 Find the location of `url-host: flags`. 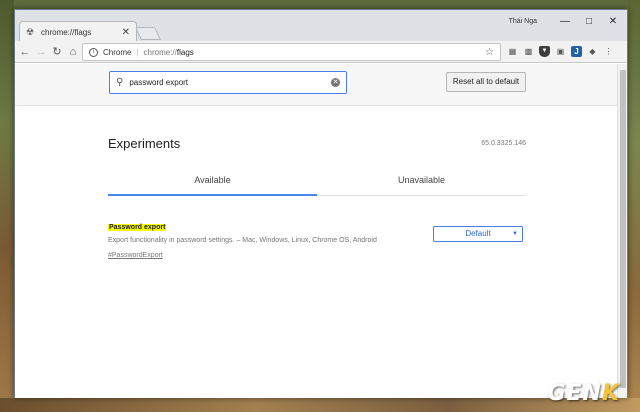

url-host: flags is located at coordinates (185, 52).